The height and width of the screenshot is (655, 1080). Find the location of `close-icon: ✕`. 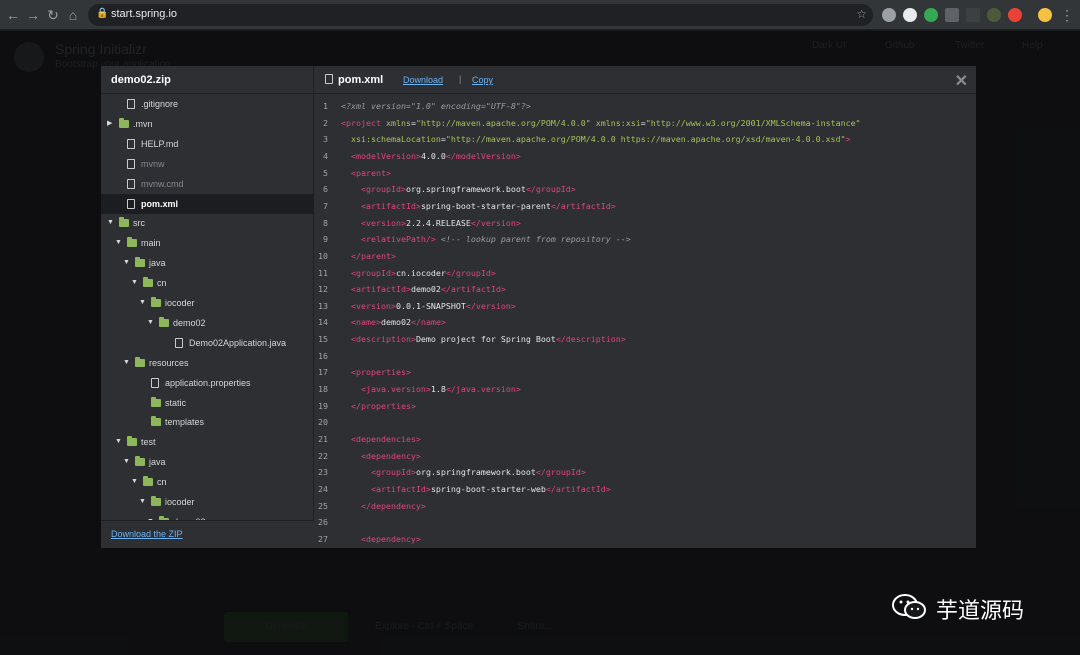

close-icon: ✕ is located at coordinates (961, 81).